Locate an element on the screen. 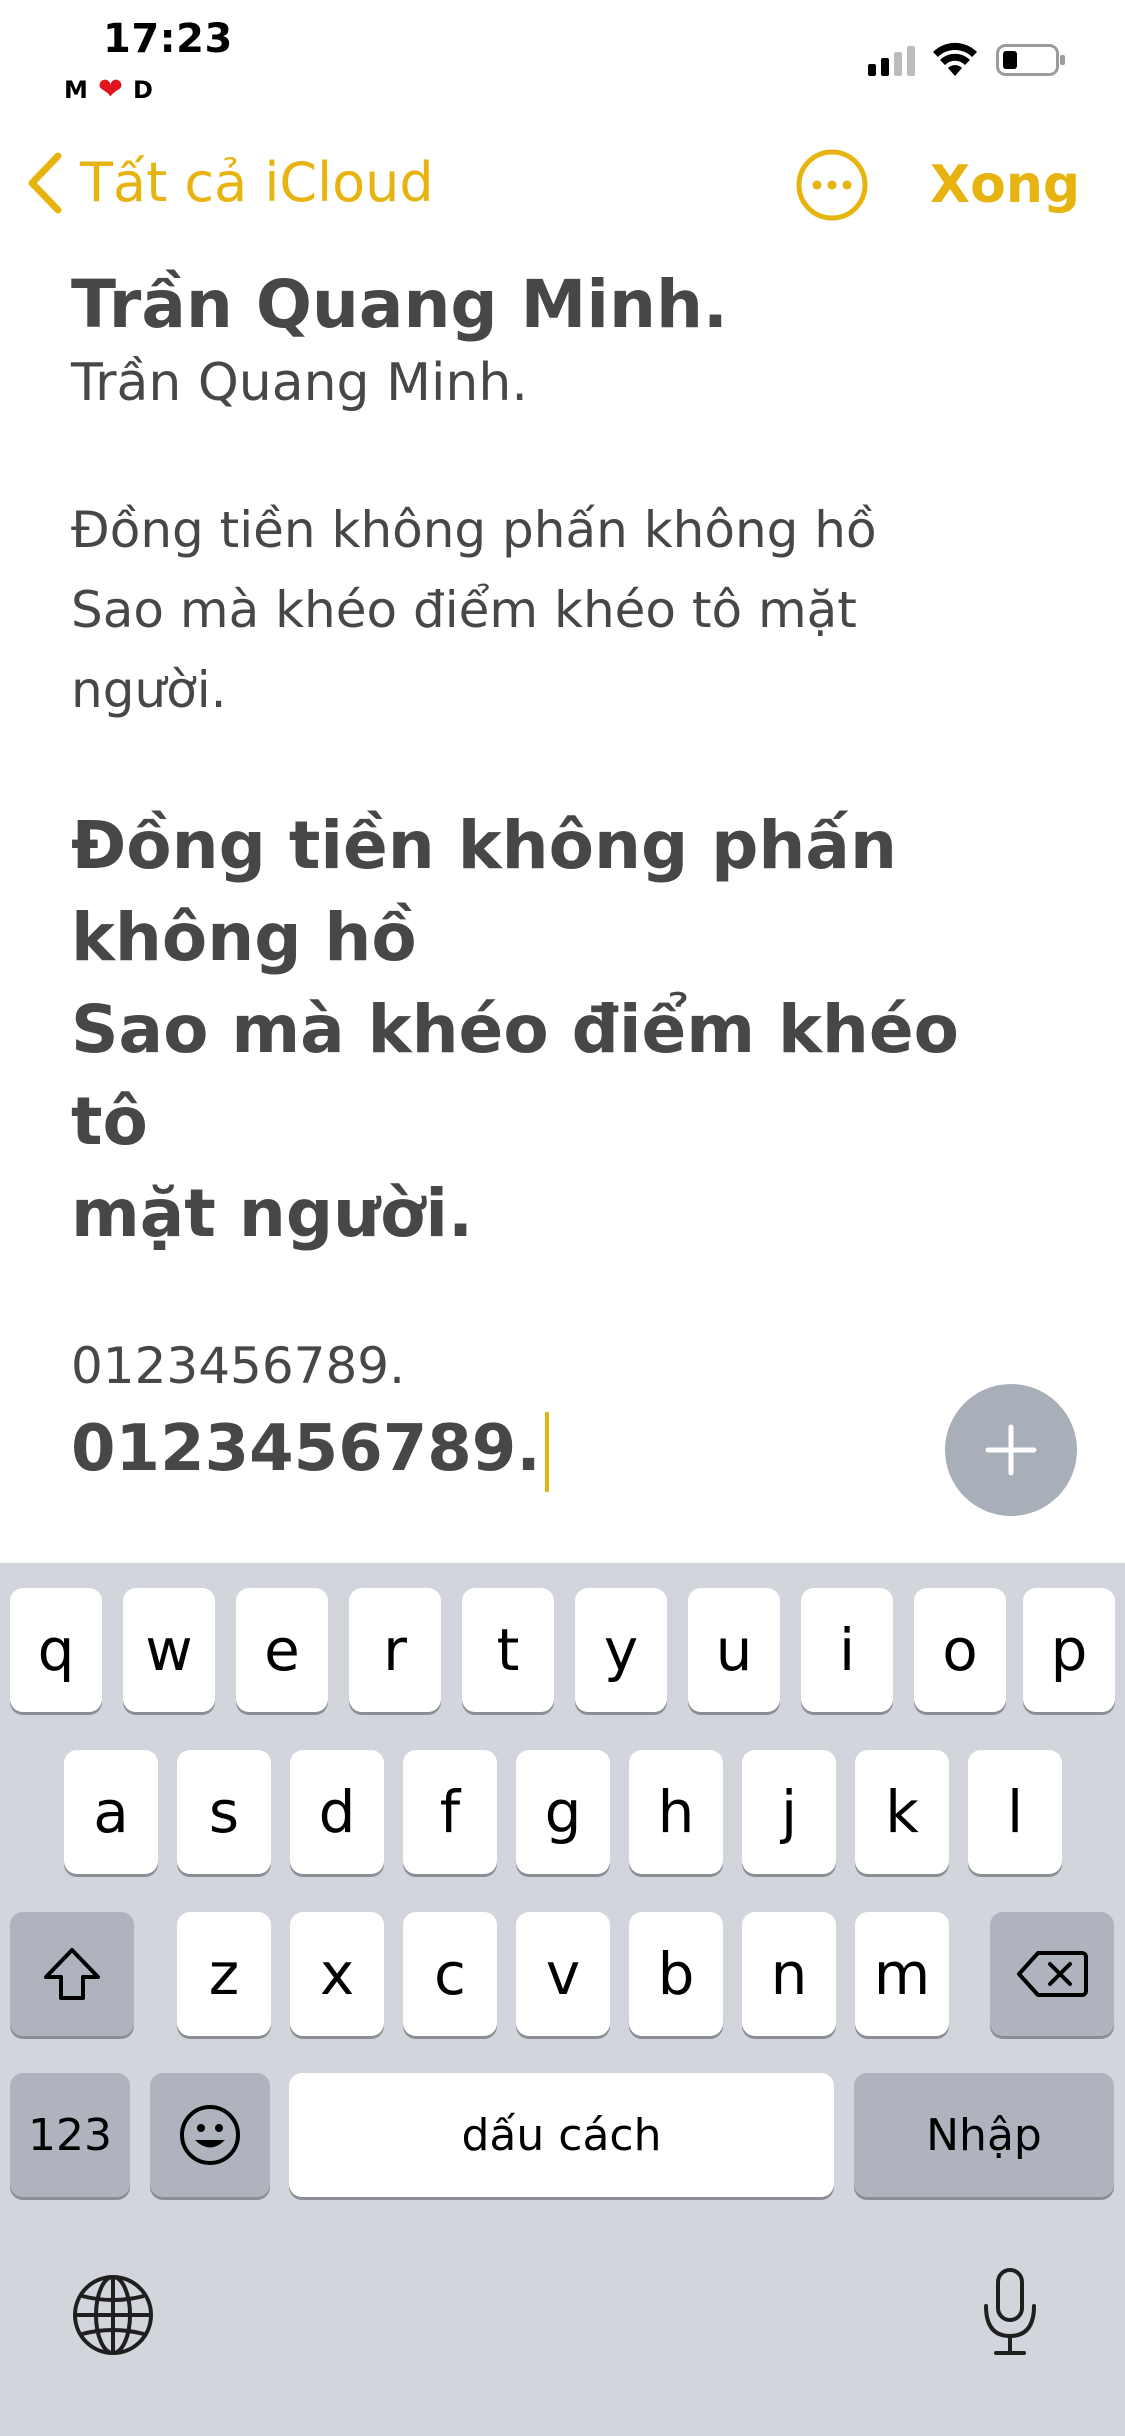 This screenshot has width=1125, height=2436. microphone-icon is located at coordinates (1010, 2312).